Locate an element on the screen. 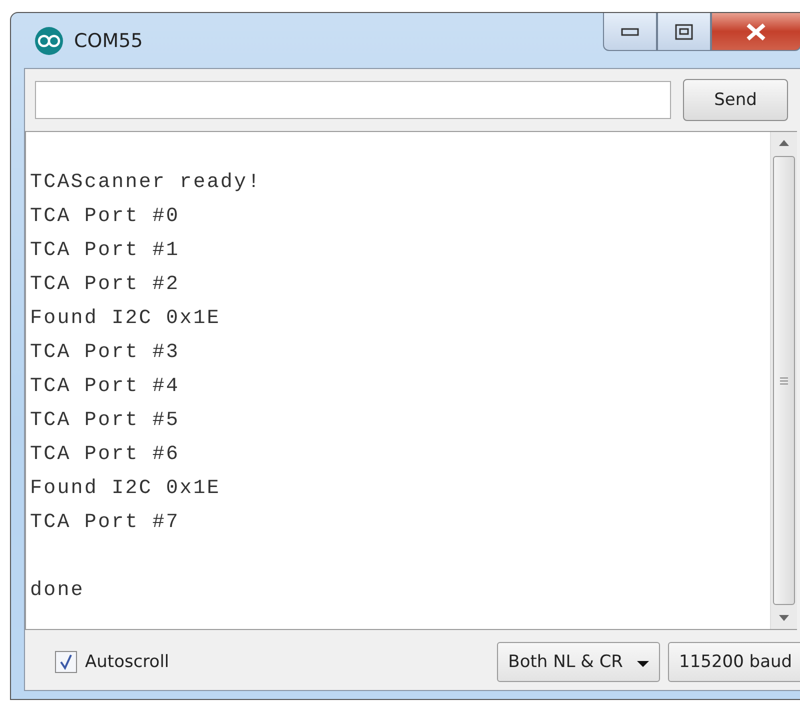 The image size is (800, 702). minimize-icon is located at coordinates (630, 32).